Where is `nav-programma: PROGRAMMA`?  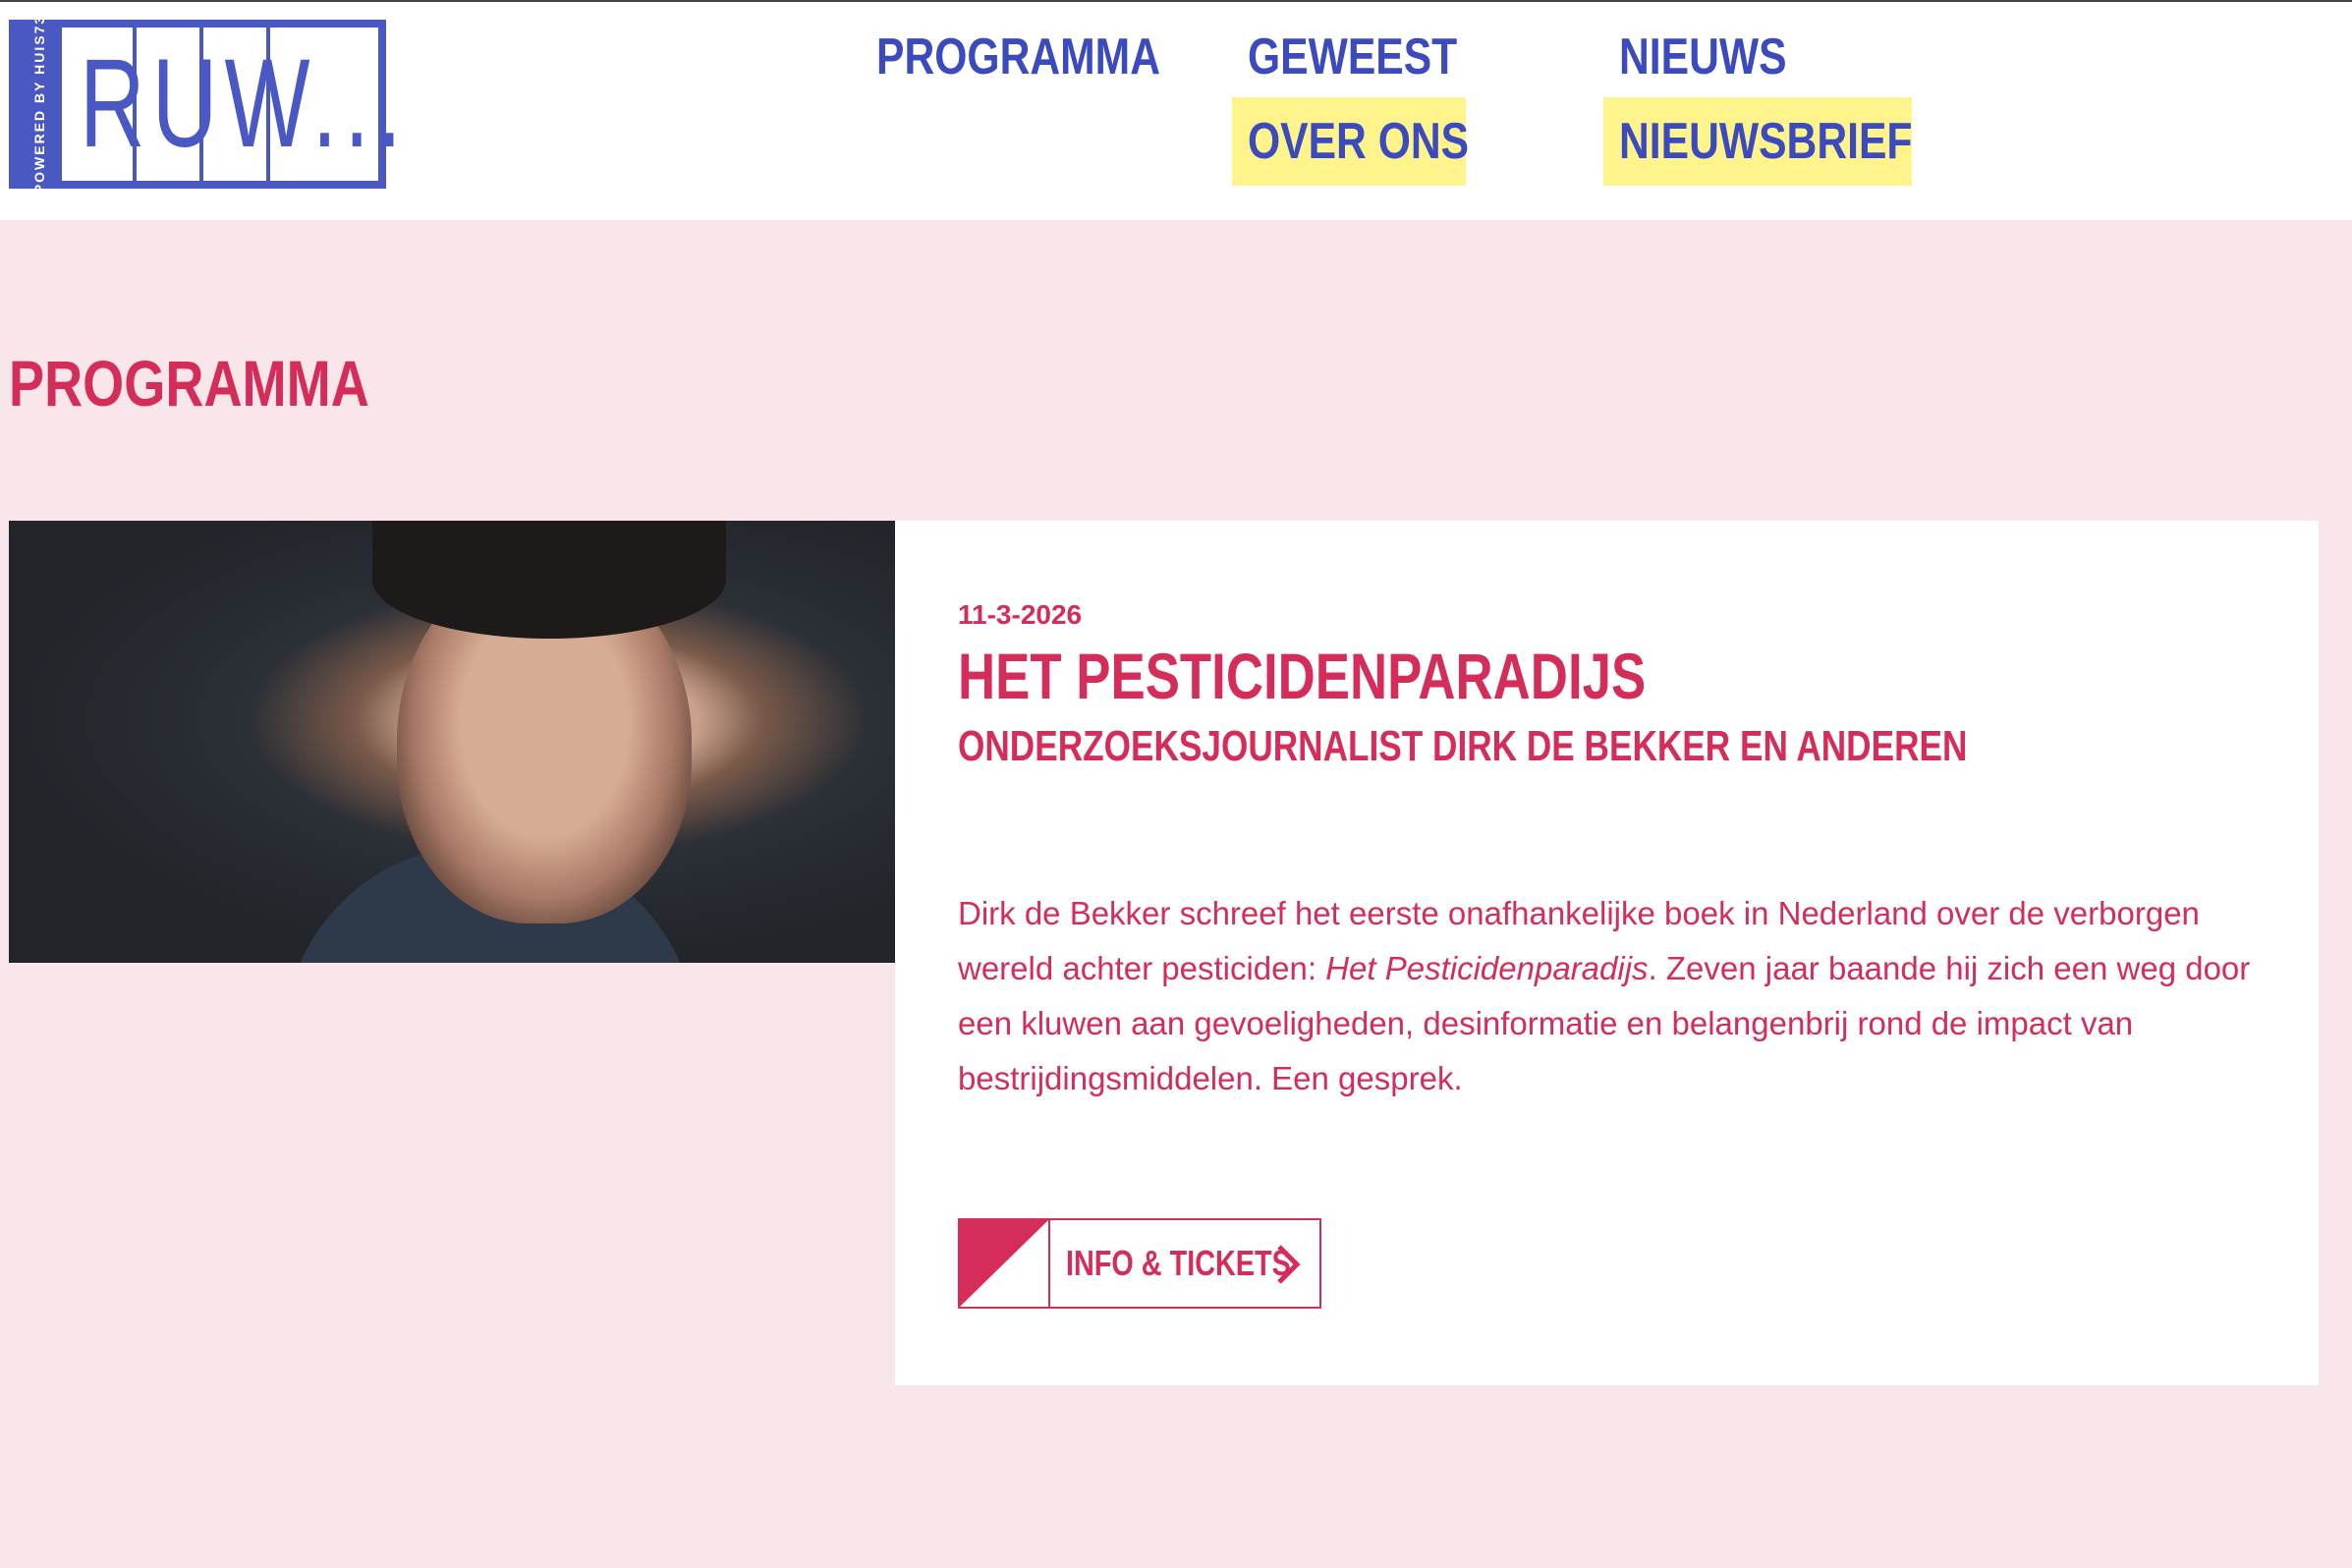
nav-programma: PROGRAMMA is located at coordinates (1018, 57).